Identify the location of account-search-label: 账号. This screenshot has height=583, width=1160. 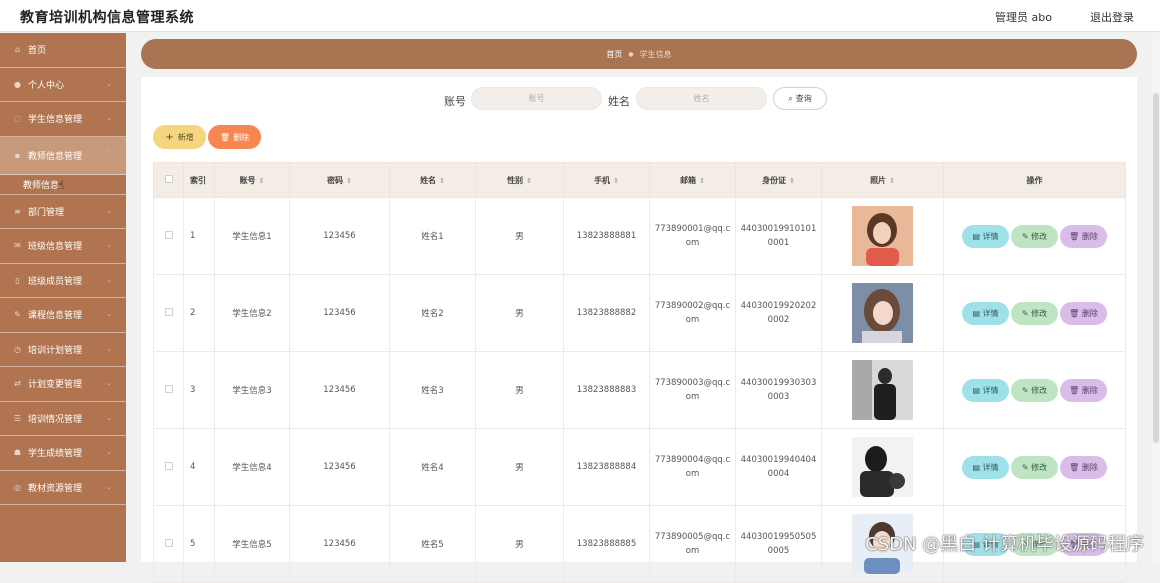
(455, 101).